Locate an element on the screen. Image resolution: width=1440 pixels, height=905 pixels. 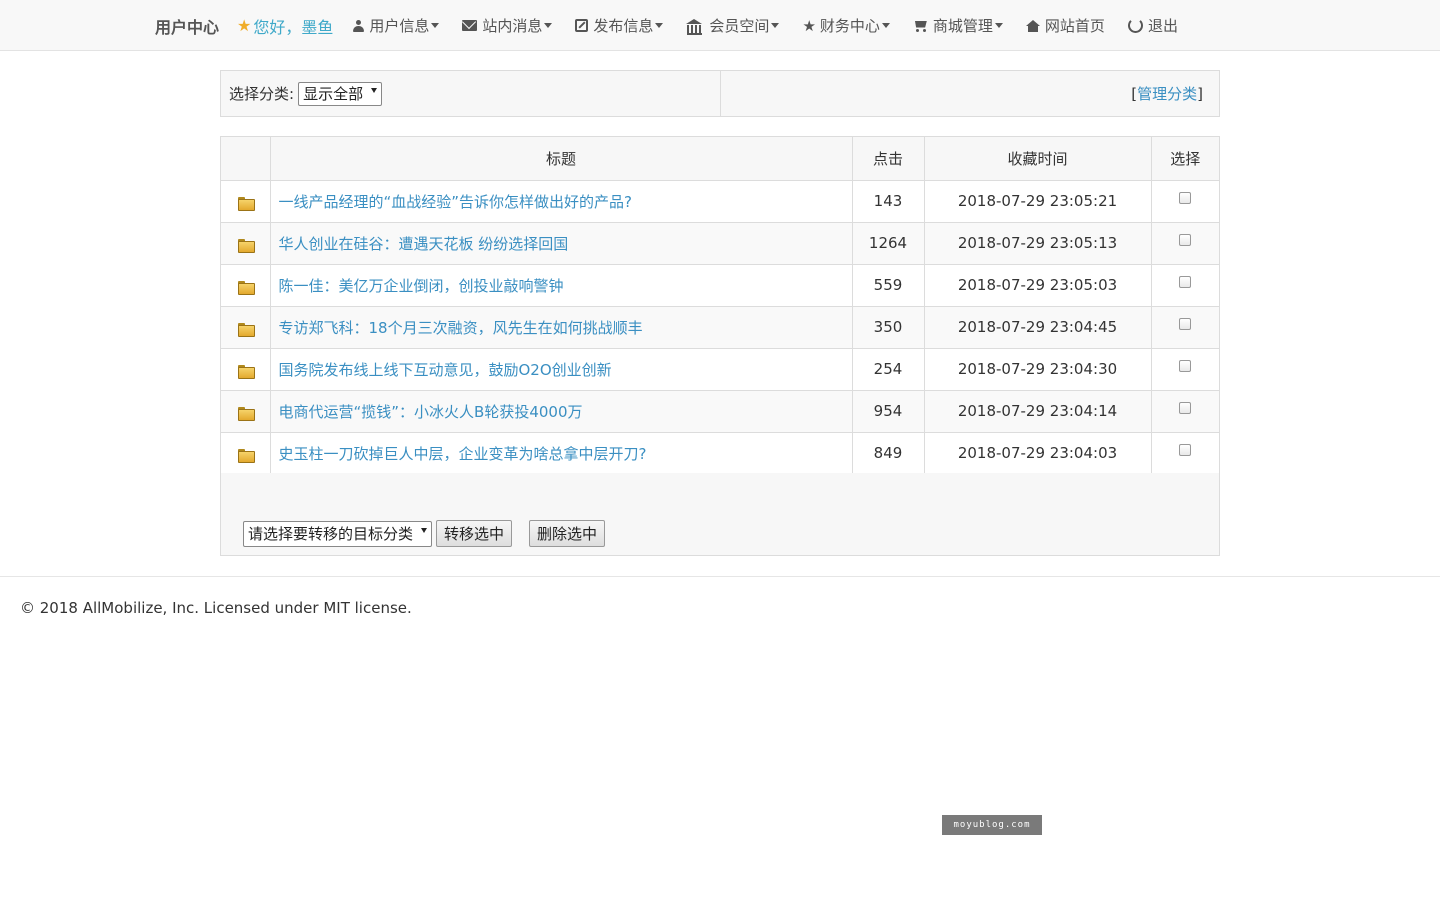
row-title-cell: 国务院发布线上线下互动意见，鼓励O2O创业创新 is located at coordinates (561, 369).